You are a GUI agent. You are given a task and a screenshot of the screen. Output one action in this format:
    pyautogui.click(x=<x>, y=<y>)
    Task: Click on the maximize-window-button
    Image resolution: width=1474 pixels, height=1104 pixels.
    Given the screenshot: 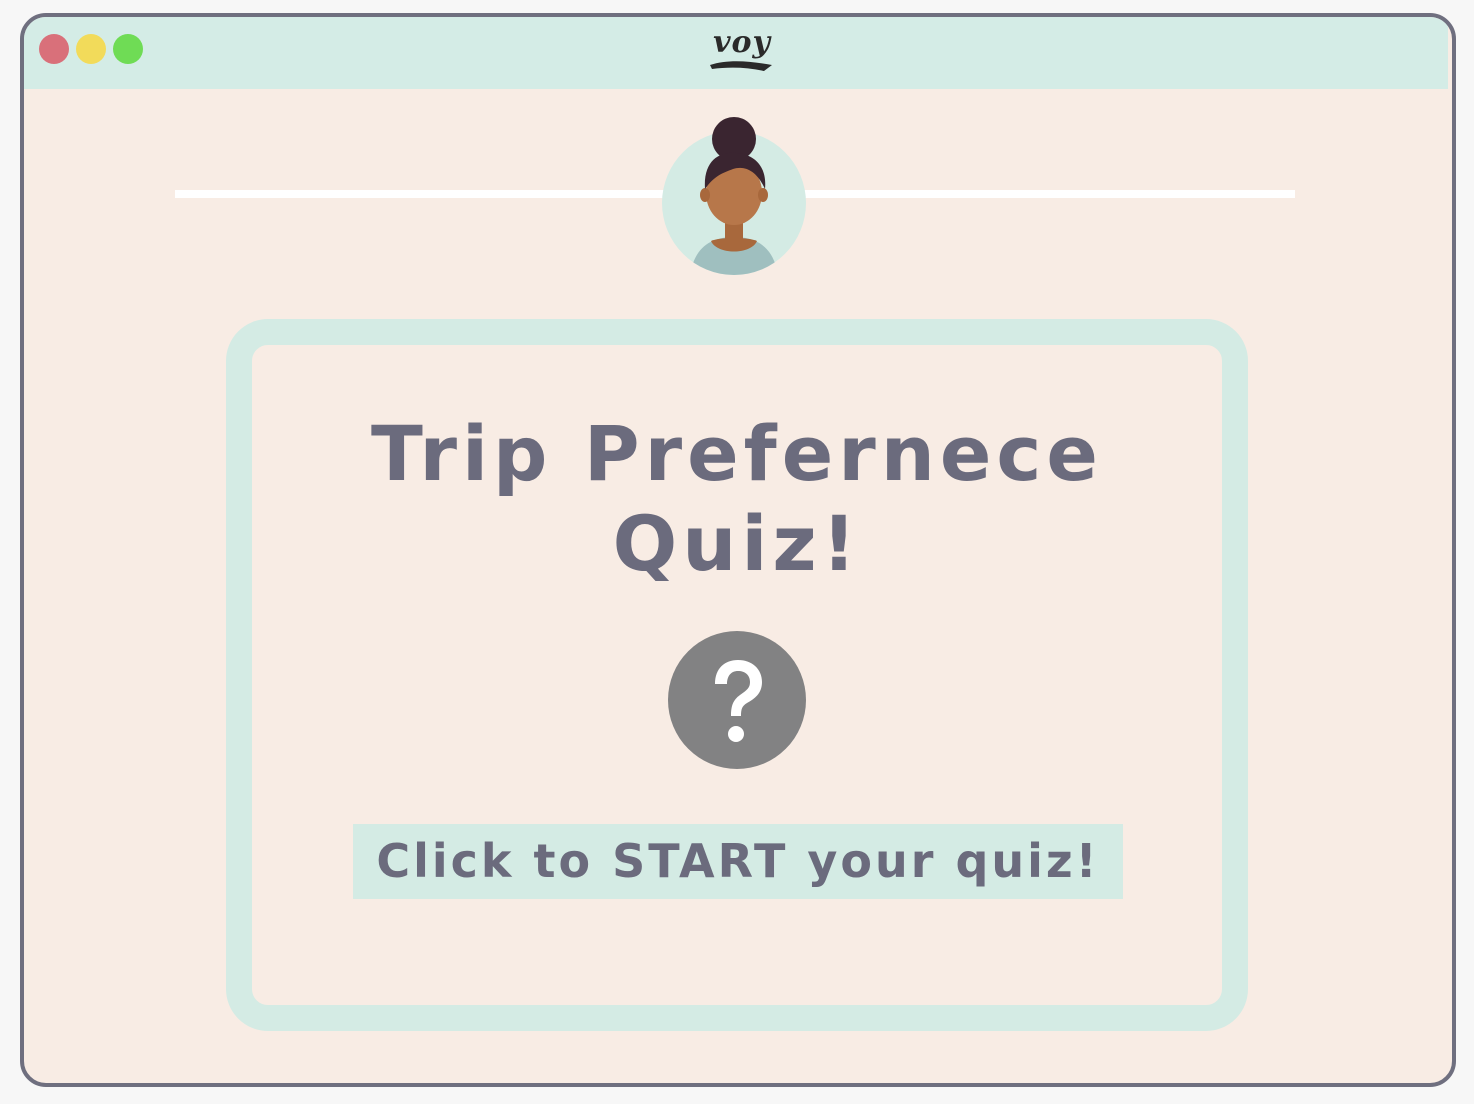 What is the action you would take?
    pyautogui.click(x=128, y=49)
    